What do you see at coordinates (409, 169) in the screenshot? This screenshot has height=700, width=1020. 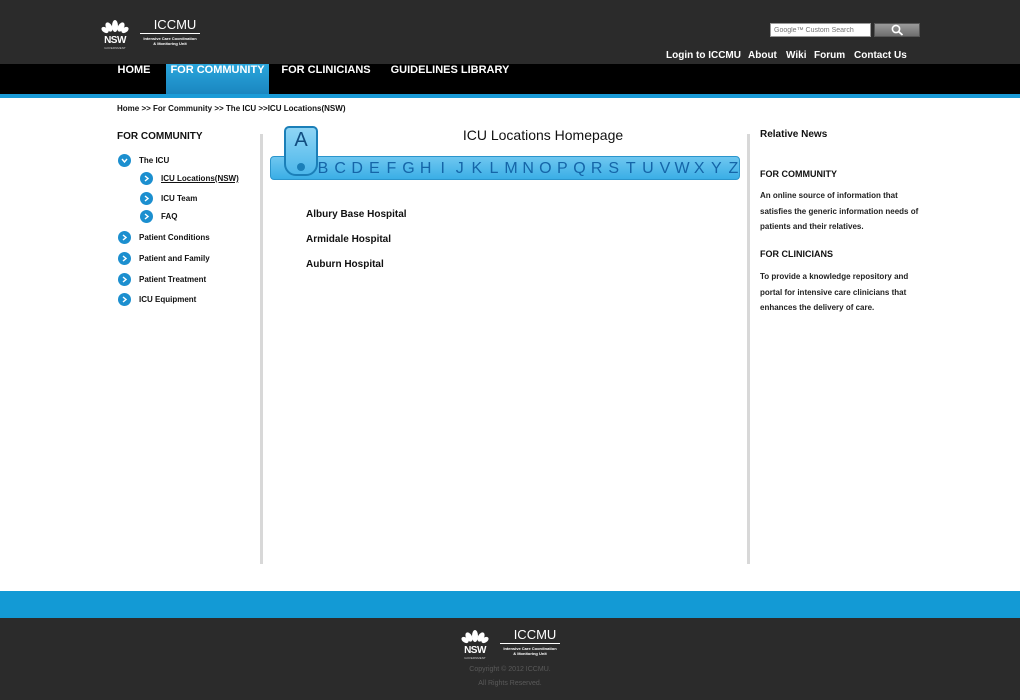 I see `letter-g: G` at bounding box center [409, 169].